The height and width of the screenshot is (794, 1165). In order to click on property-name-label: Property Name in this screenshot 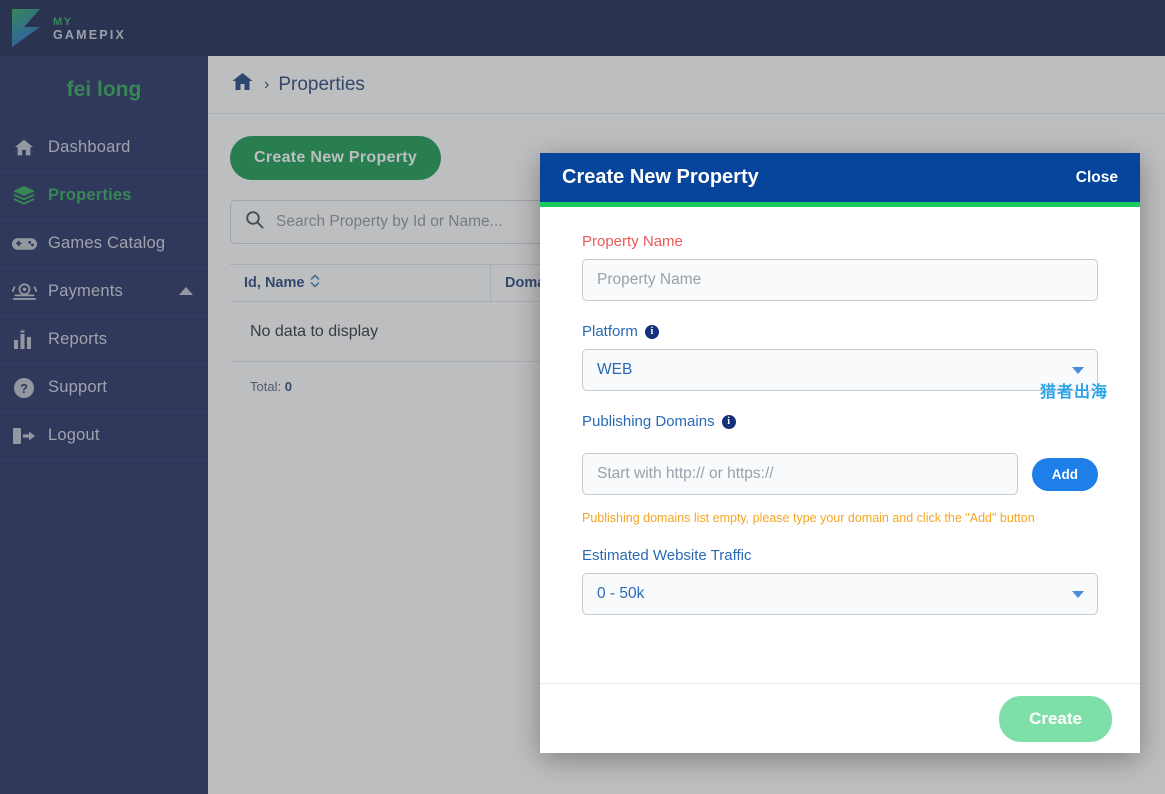, I will do `click(840, 241)`.